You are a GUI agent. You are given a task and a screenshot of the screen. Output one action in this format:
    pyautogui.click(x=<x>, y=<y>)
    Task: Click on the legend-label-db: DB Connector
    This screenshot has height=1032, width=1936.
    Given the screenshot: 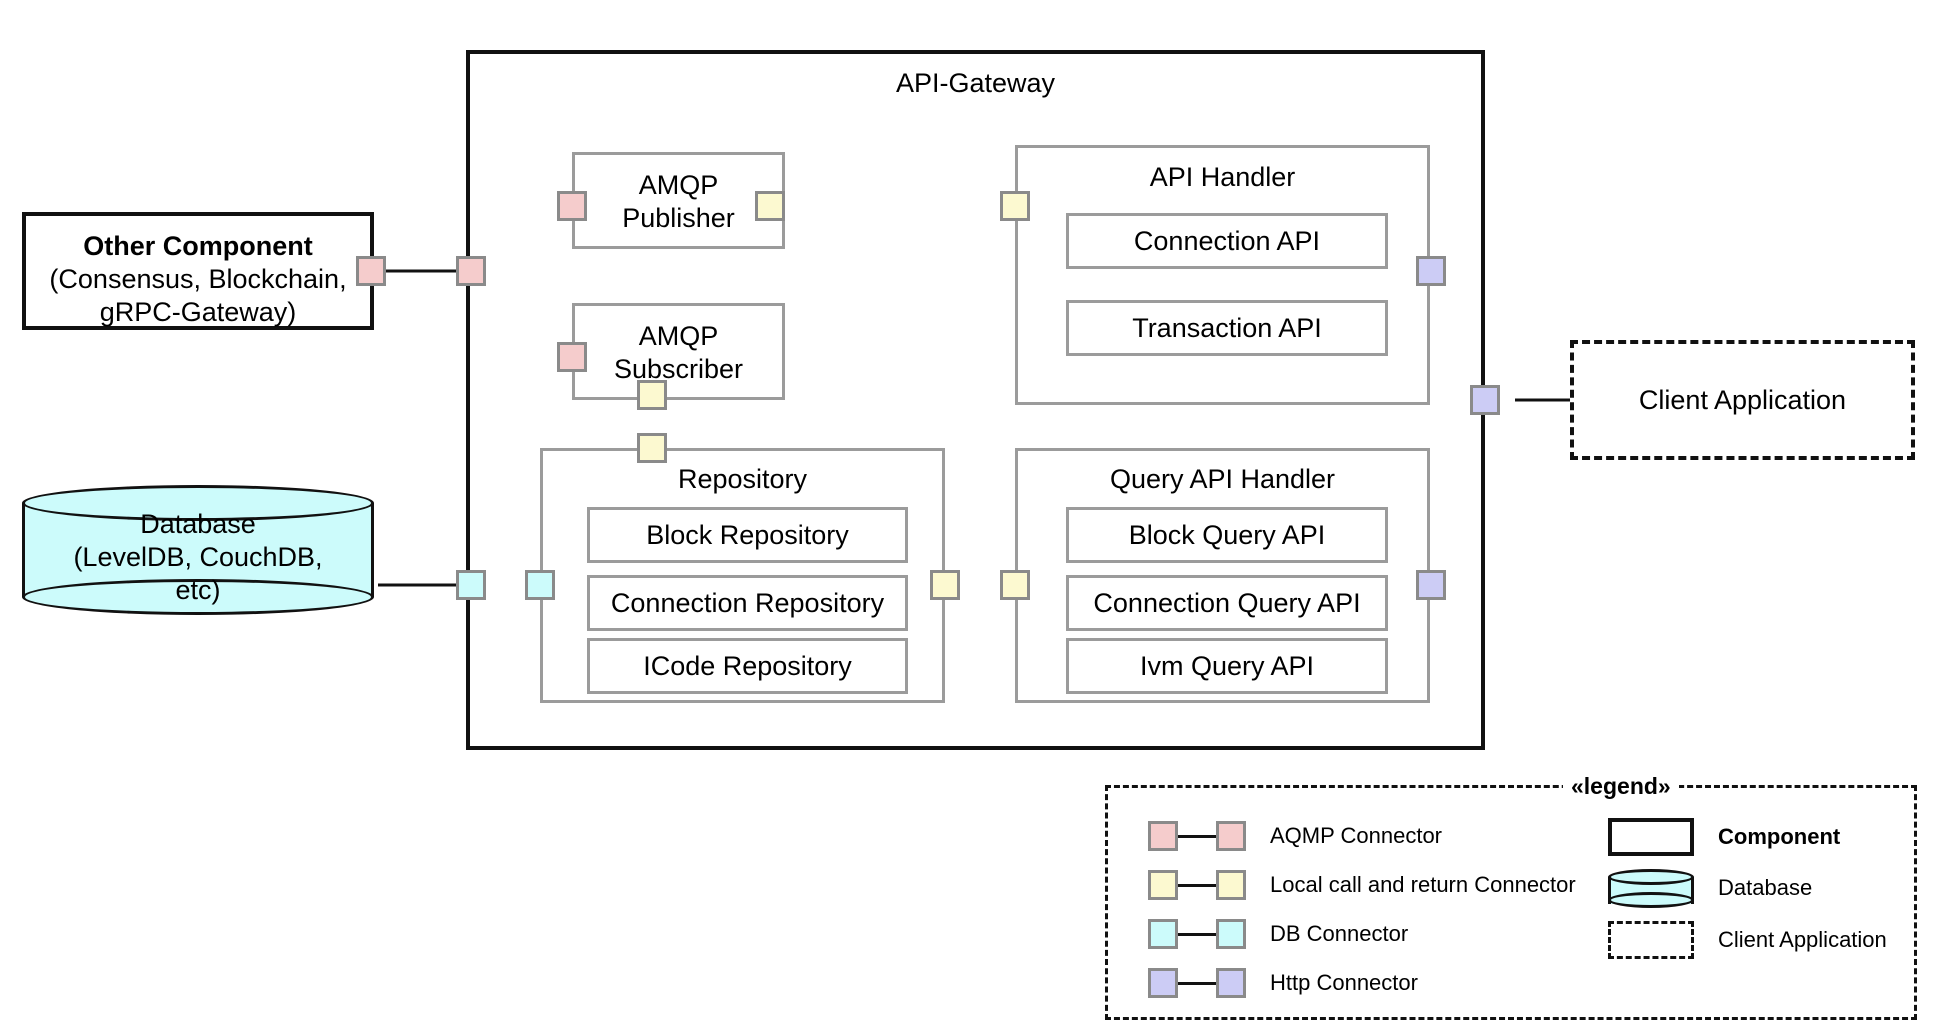 What is the action you would take?
    pyautogui.click(x=1339, y=933)
    